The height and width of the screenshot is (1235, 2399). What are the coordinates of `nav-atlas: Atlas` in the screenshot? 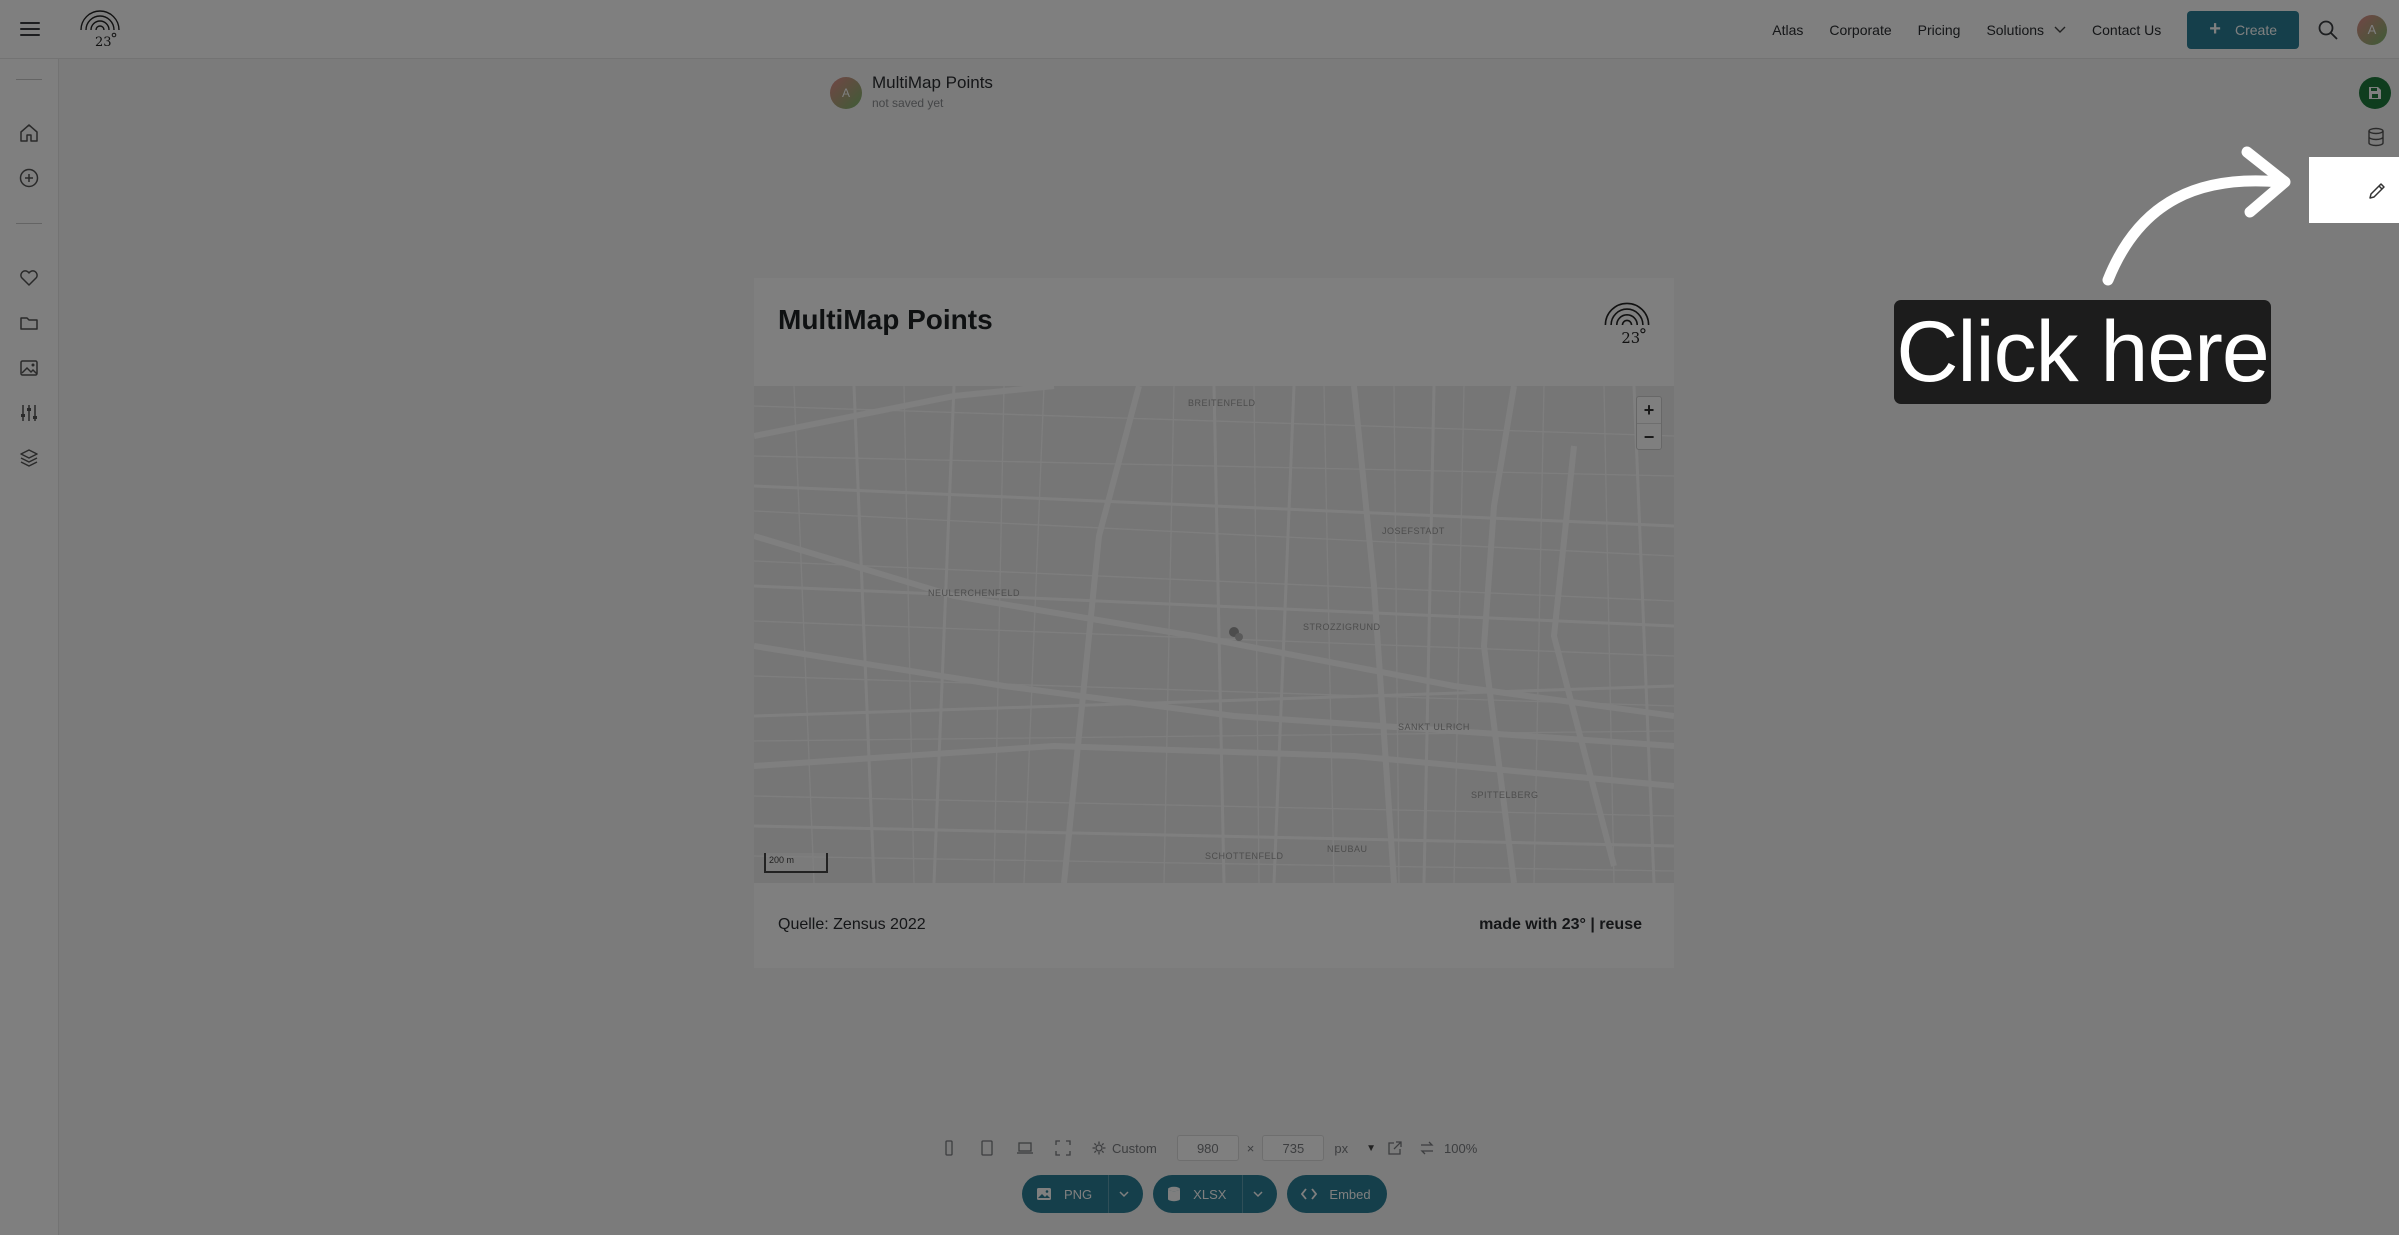 It's located at (1787, 30).